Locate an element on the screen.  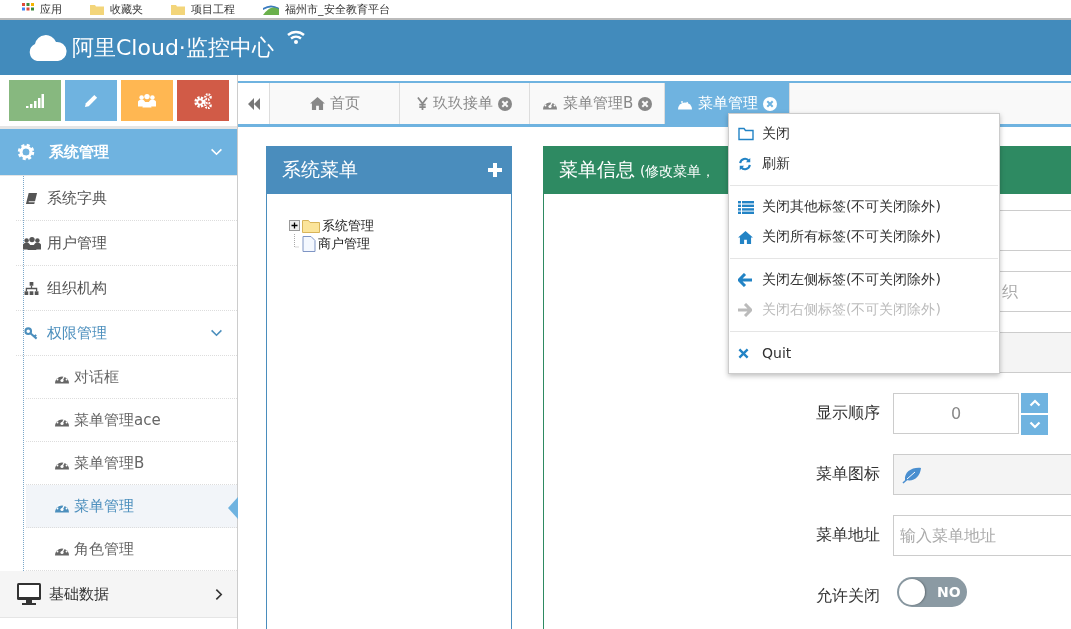
field-label: 菜单图标 is located at coordinates (848, 473).